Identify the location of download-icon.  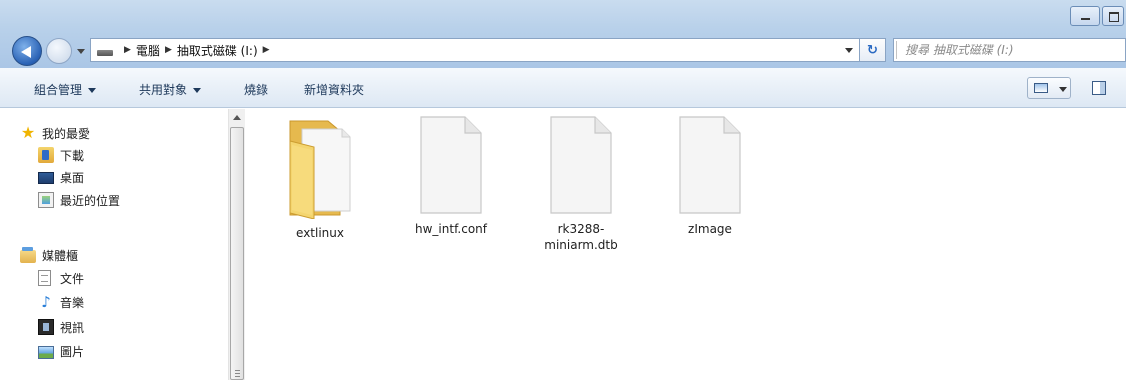
(46, 155).